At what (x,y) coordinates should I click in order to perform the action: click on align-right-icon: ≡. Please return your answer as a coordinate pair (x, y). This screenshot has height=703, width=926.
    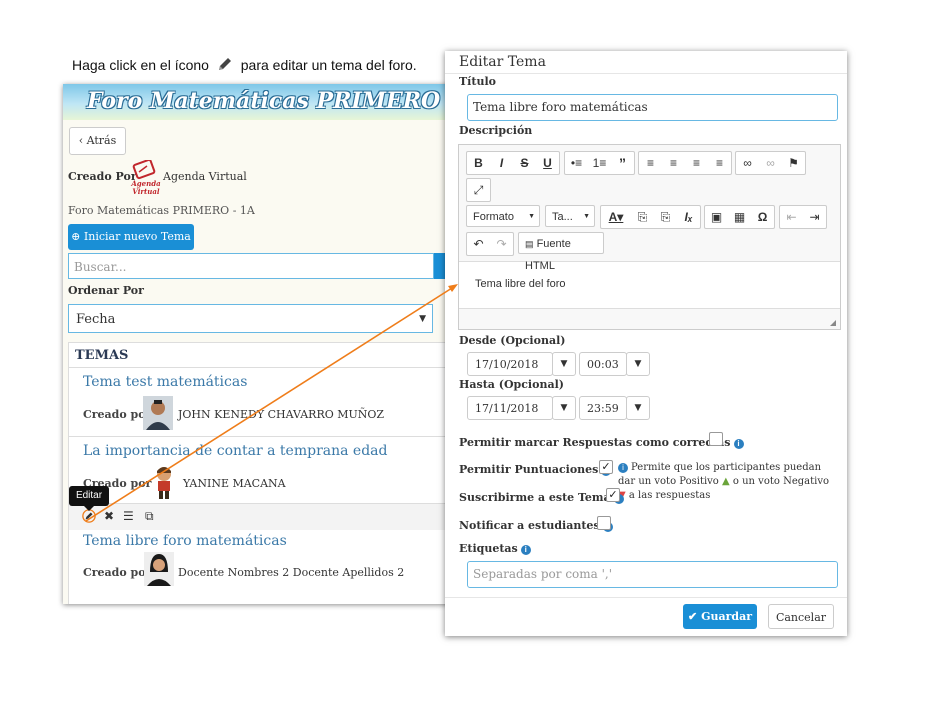
    Looking at the image, I should click on (696, 163).